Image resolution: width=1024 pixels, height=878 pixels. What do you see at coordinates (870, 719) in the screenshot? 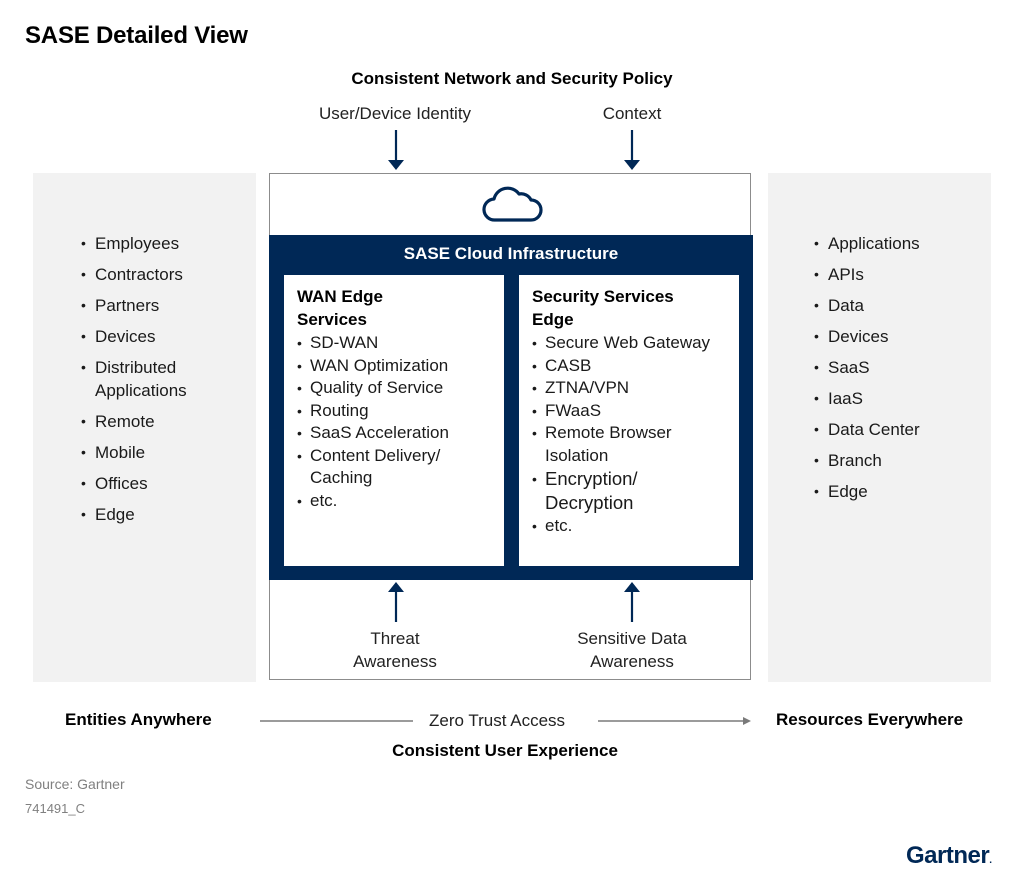
I see `resources-everywhere-label: Resources Everywhere` at bounding box center [870, 719].